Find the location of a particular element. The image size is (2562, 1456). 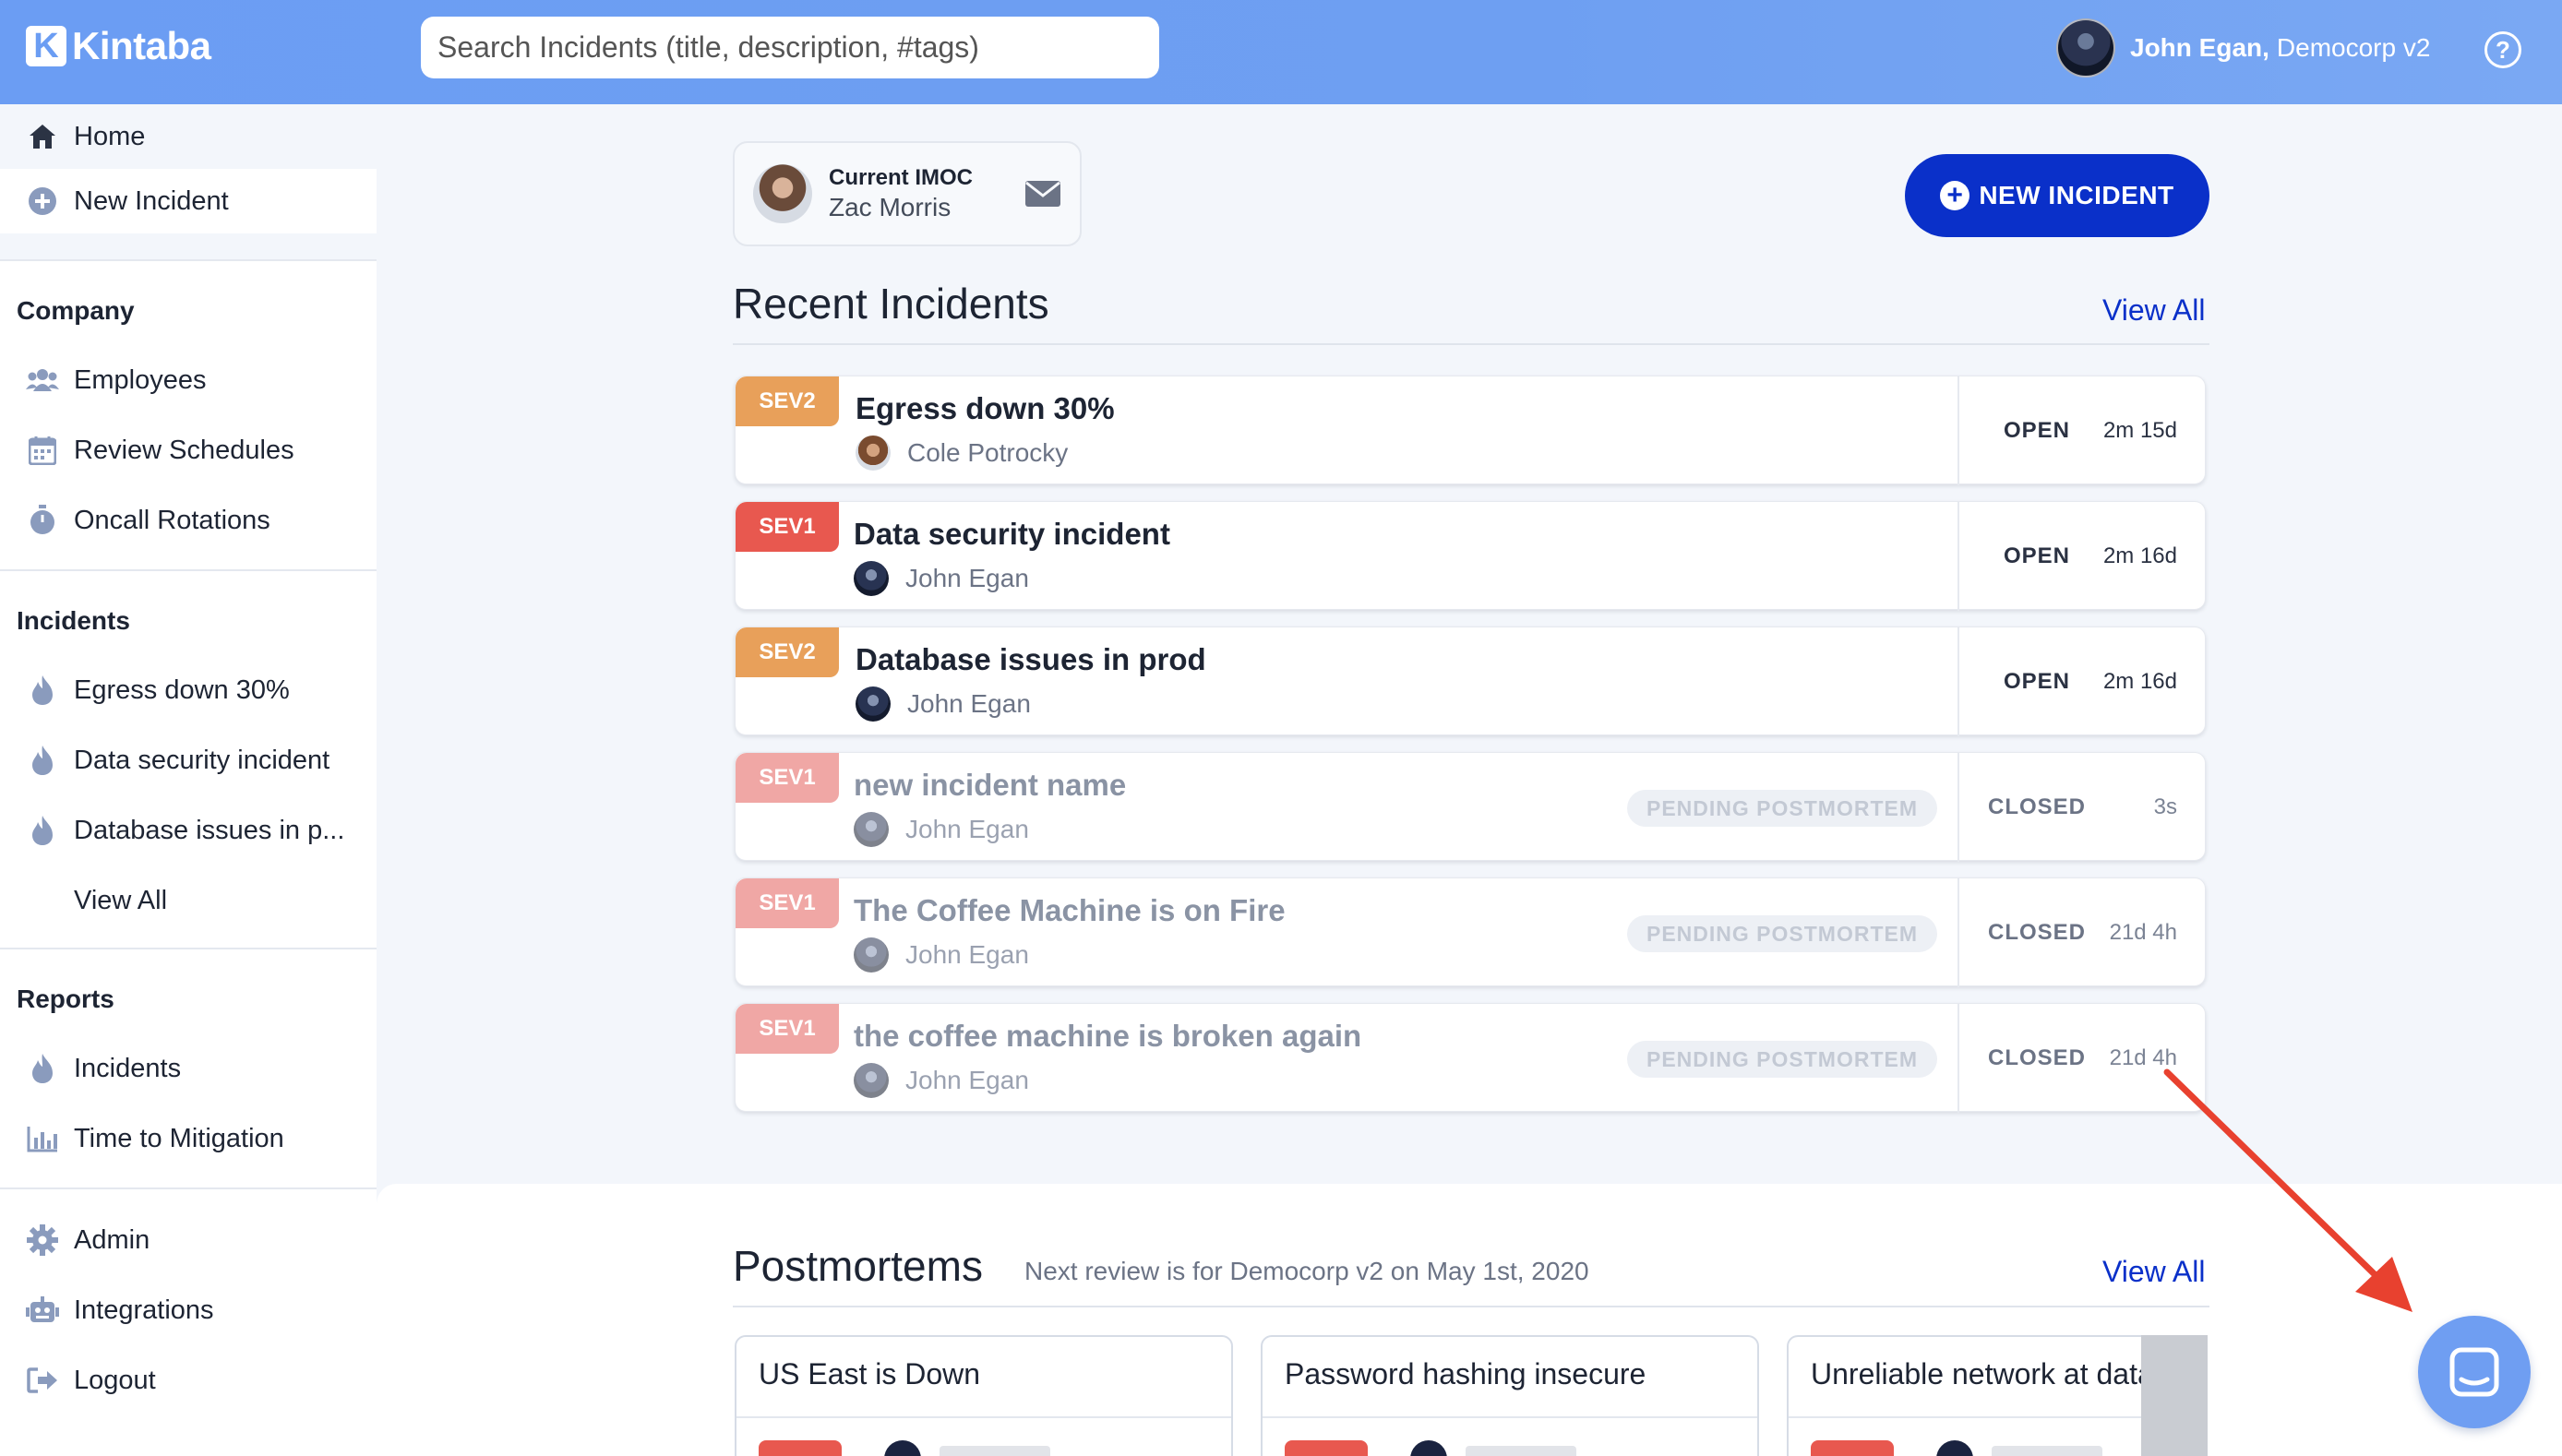

plus-circle-icon is located at coordinates (43, 201).